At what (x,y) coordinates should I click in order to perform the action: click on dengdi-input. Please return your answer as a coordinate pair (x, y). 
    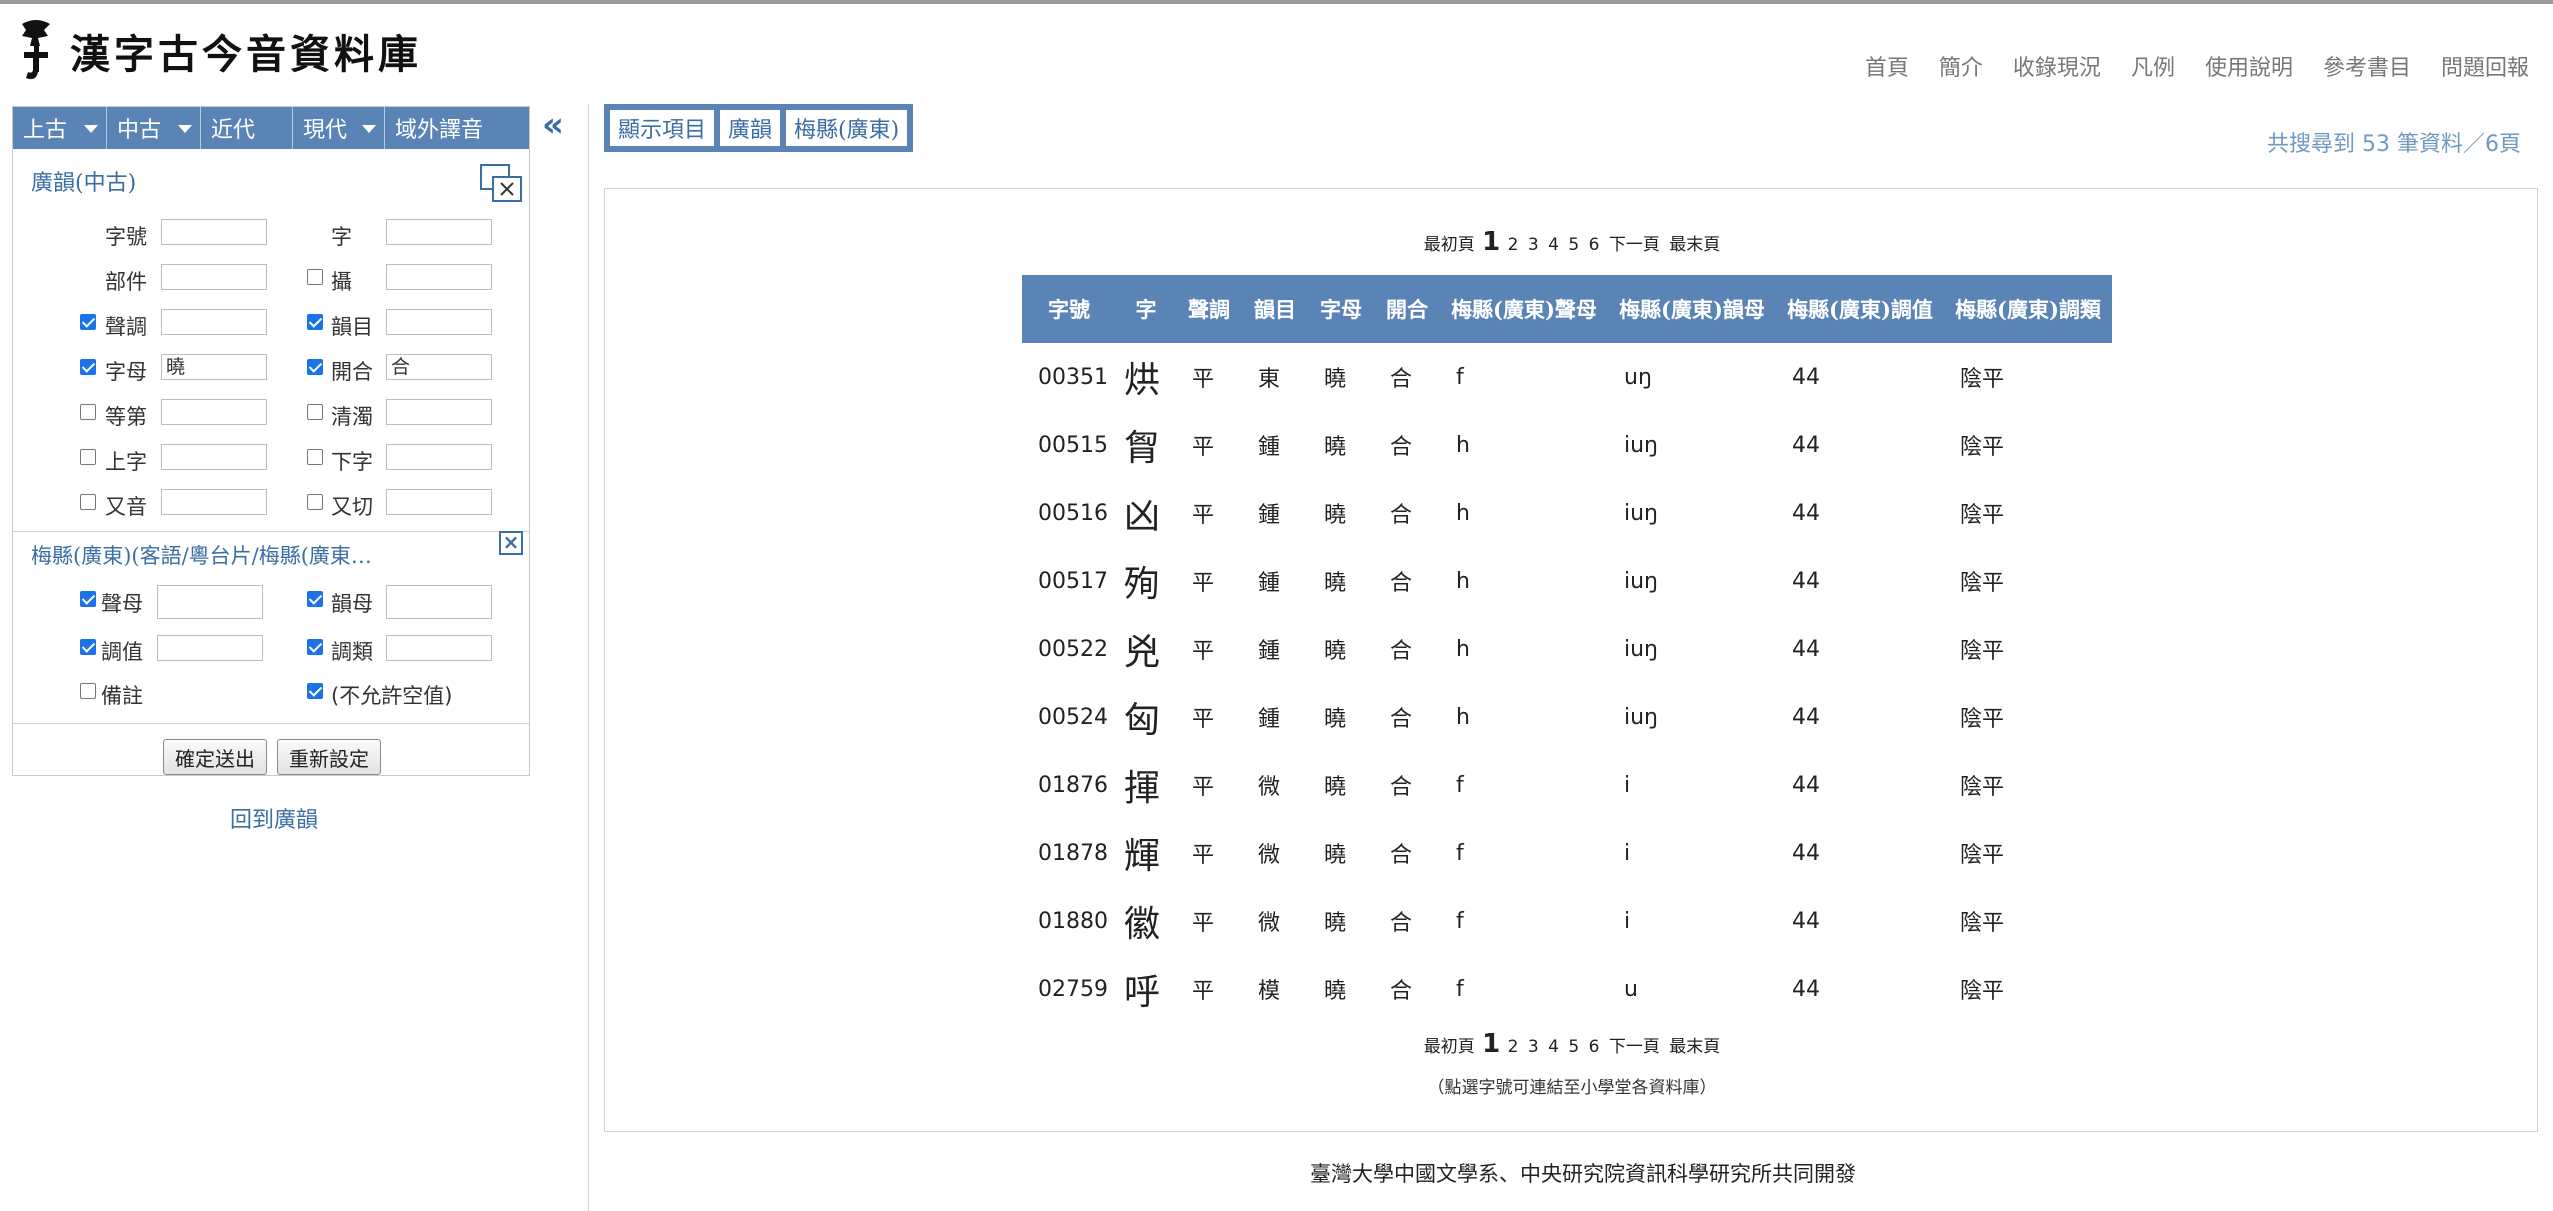
    Looking at the image, I should click on (214, 412).